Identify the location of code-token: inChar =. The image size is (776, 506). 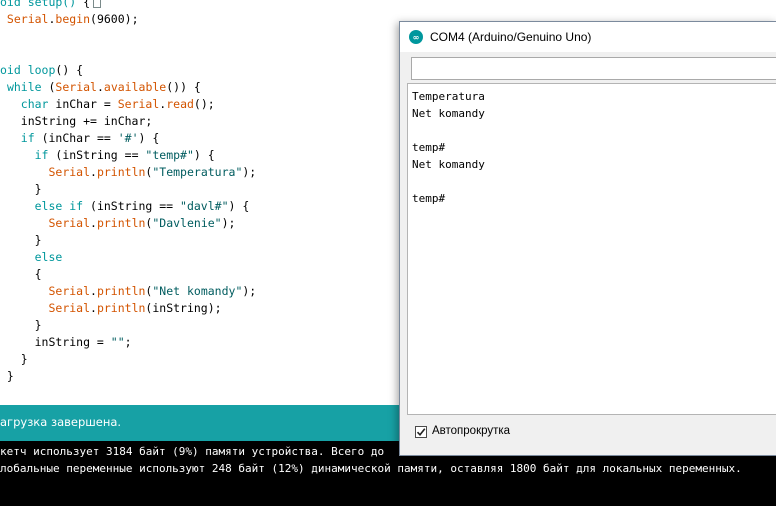
(83, 104).